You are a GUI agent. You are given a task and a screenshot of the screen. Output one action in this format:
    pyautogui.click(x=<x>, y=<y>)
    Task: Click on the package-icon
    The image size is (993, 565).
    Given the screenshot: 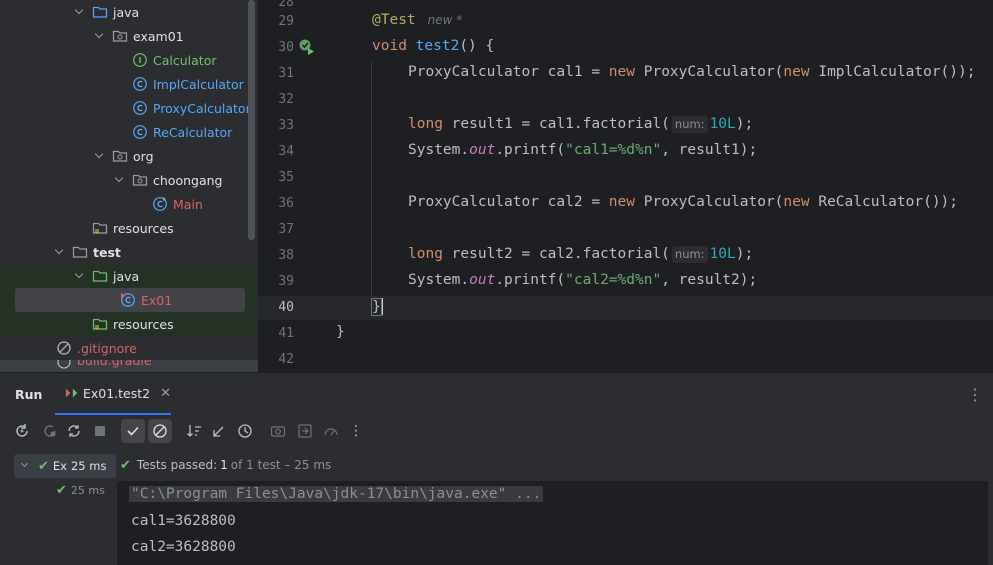 What is the action you would take?
    pyautogui.click(x=120, y=156)
    